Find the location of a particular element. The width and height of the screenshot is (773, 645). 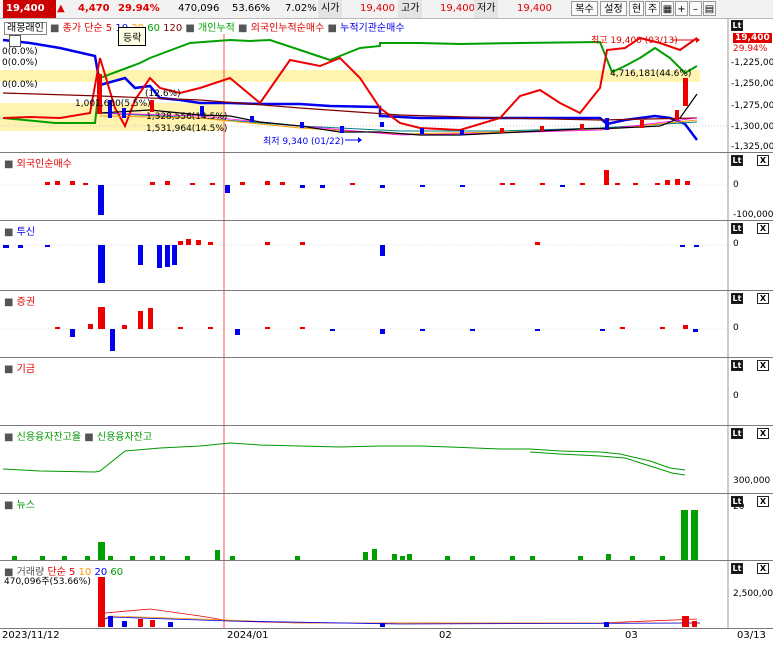

open-label: 시가 is located at coordinates (330, 9).